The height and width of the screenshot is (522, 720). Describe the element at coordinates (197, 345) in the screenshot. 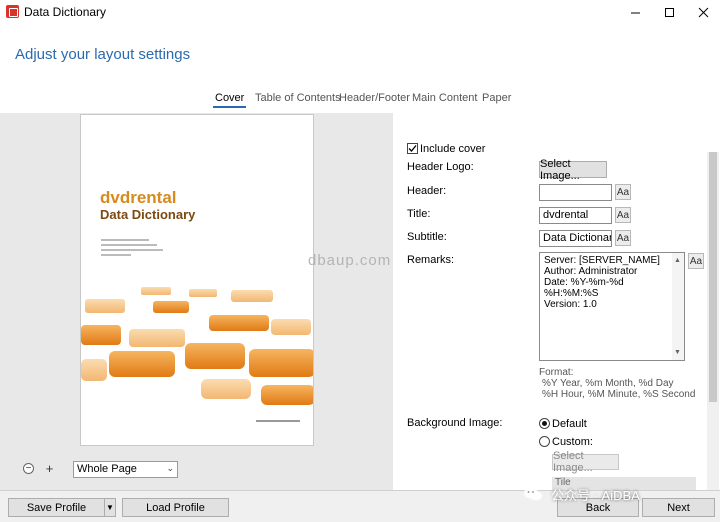

I see `cover-artwork` at that location.